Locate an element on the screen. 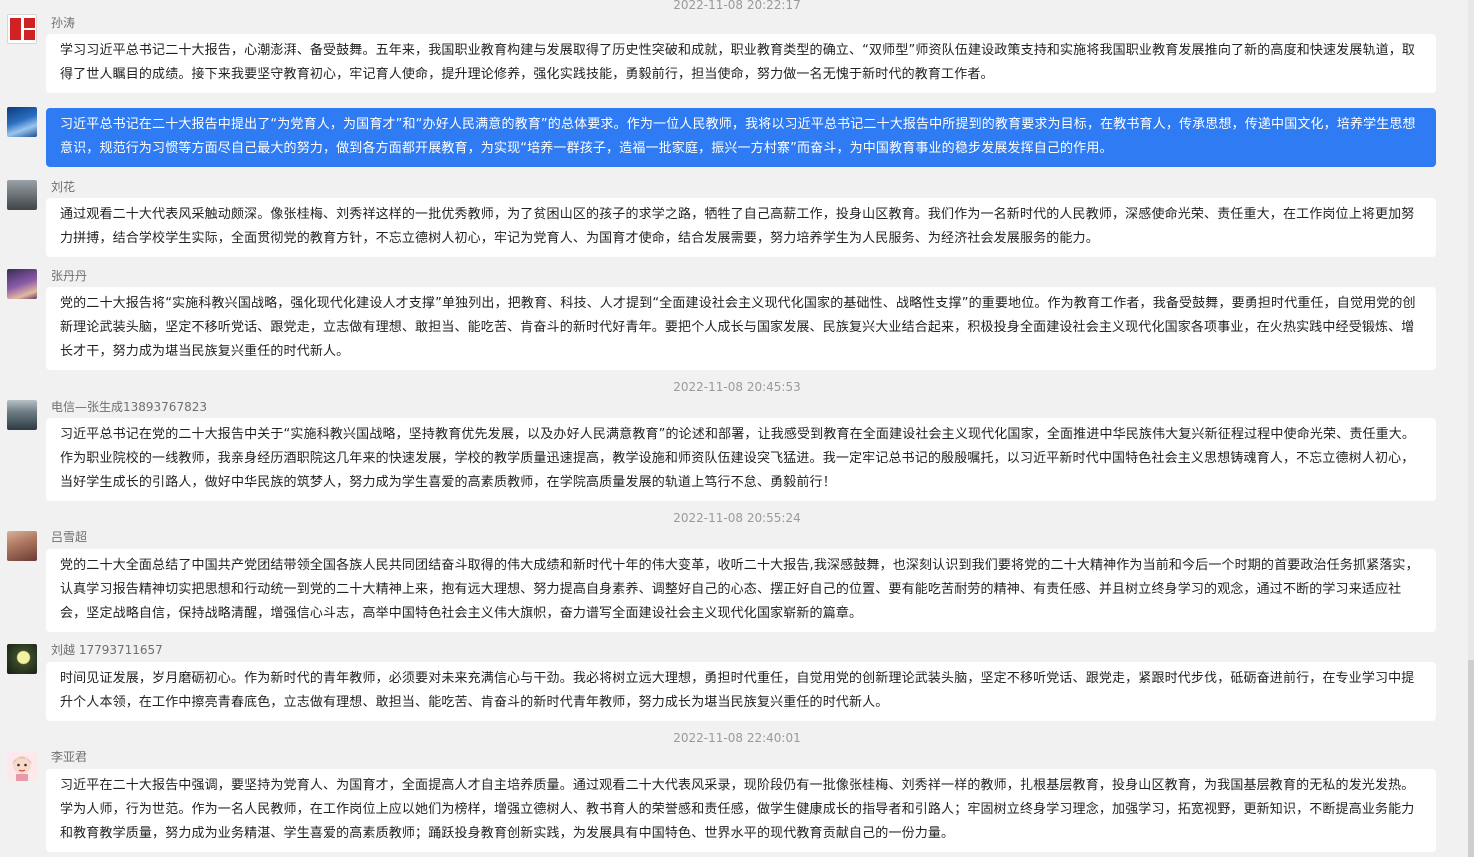  timestamp: 2022-11-08 20:45:53 is located at coordinates (737, 387).